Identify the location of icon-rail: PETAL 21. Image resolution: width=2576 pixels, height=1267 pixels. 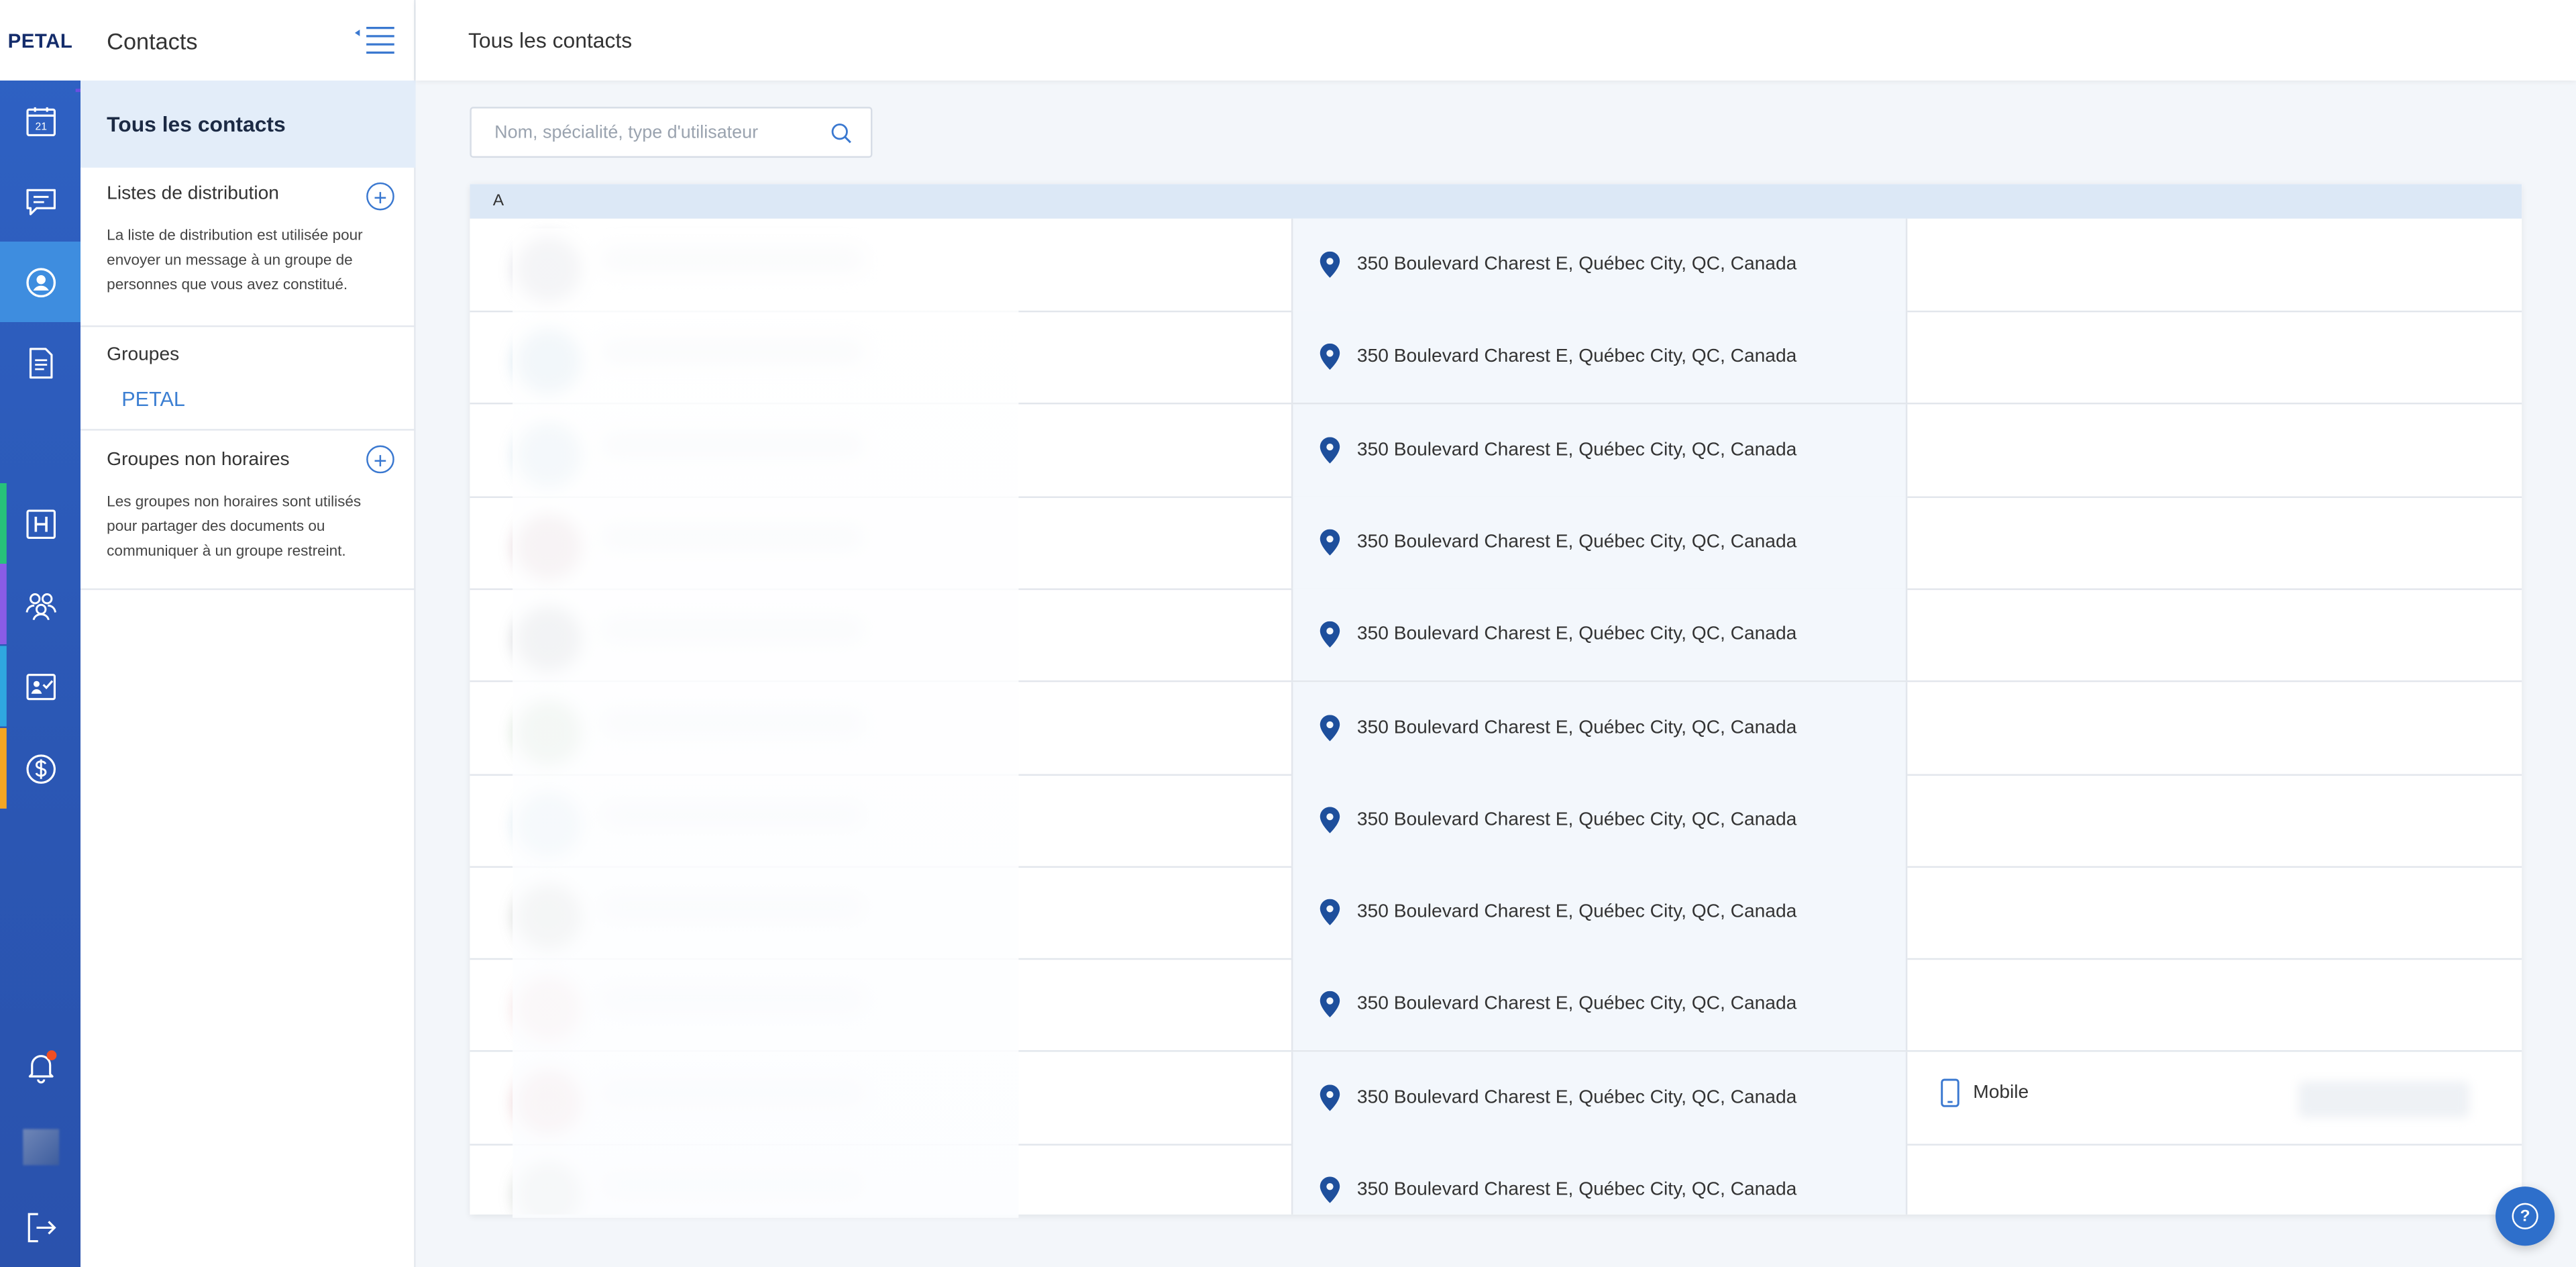
(42, 633).